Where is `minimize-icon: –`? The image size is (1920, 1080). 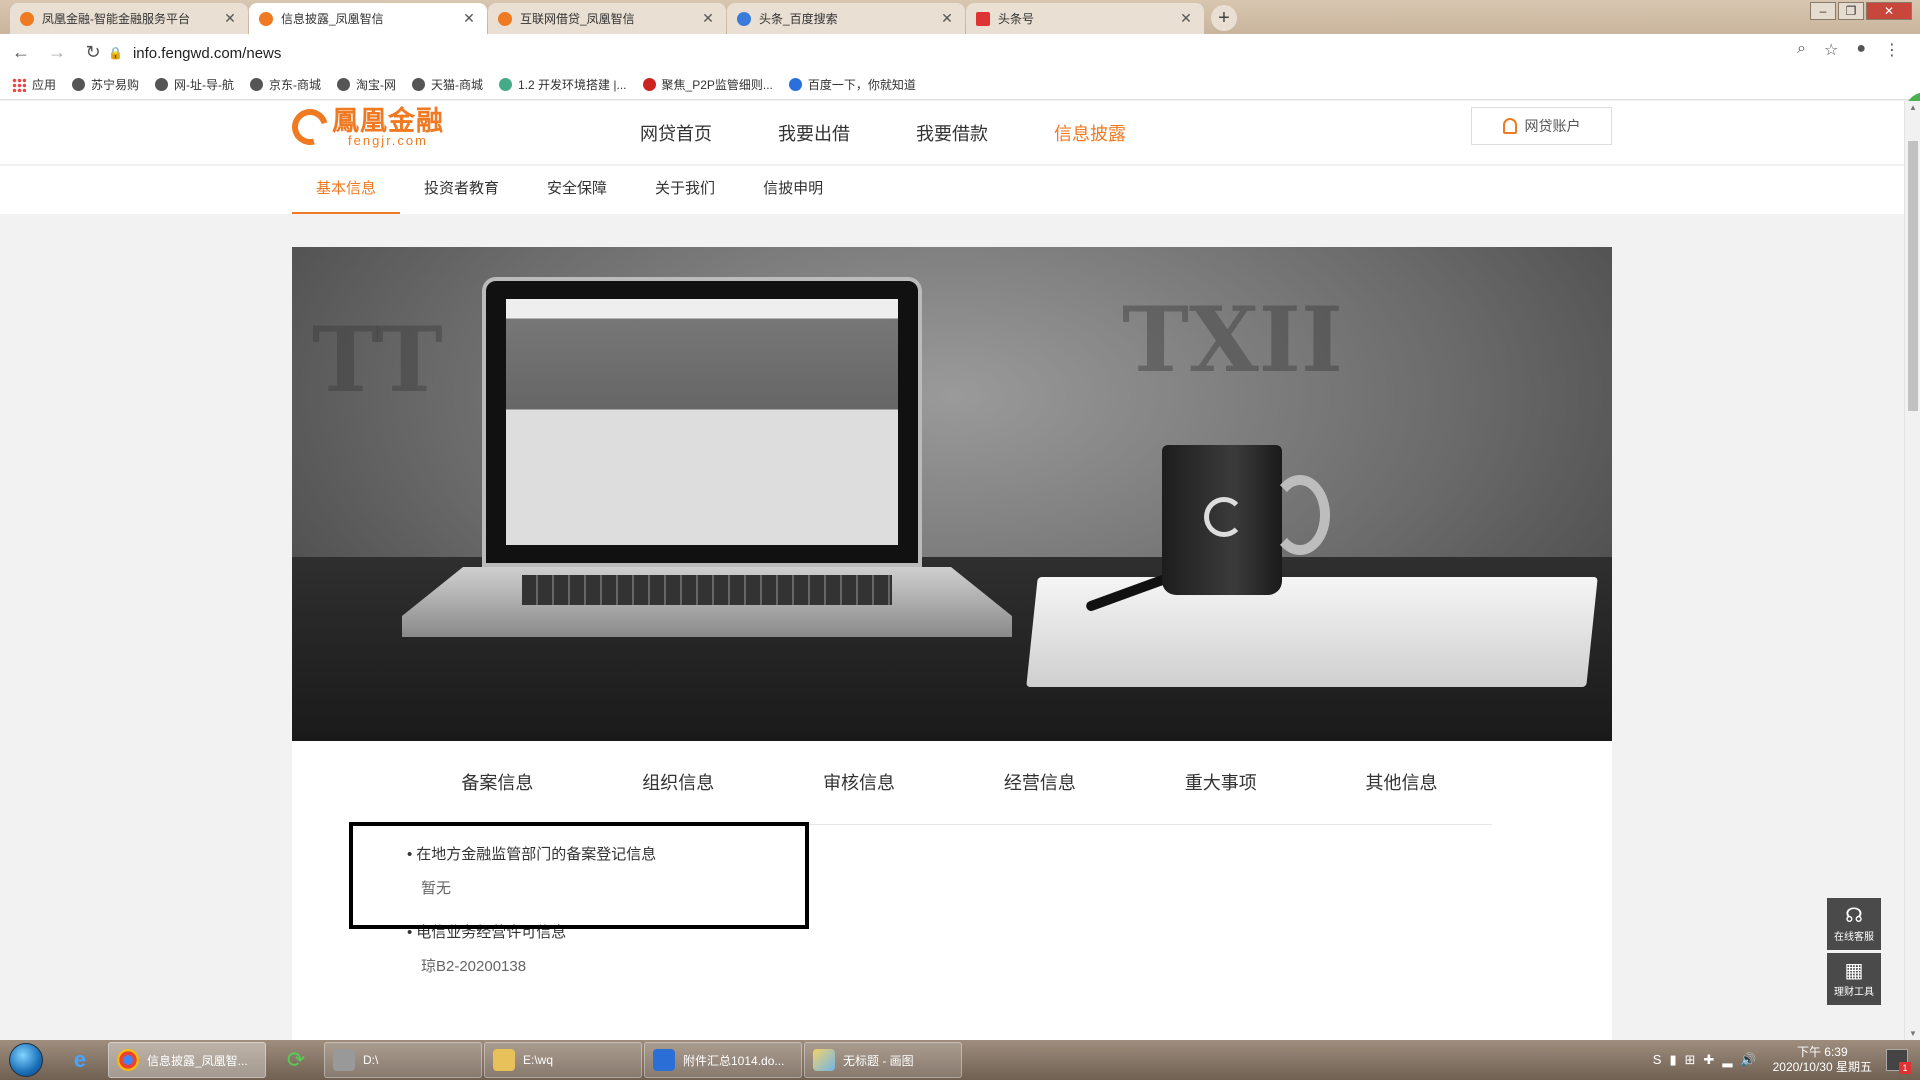 minimize-icon: – is located at coordinates (1823, 11).